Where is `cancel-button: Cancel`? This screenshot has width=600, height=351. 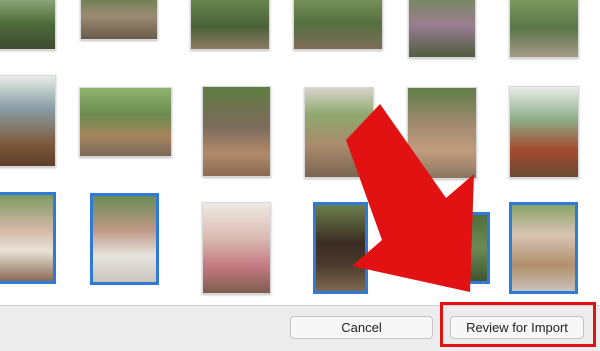
cancel-button: Cancel is located at coordinates (361, 327).